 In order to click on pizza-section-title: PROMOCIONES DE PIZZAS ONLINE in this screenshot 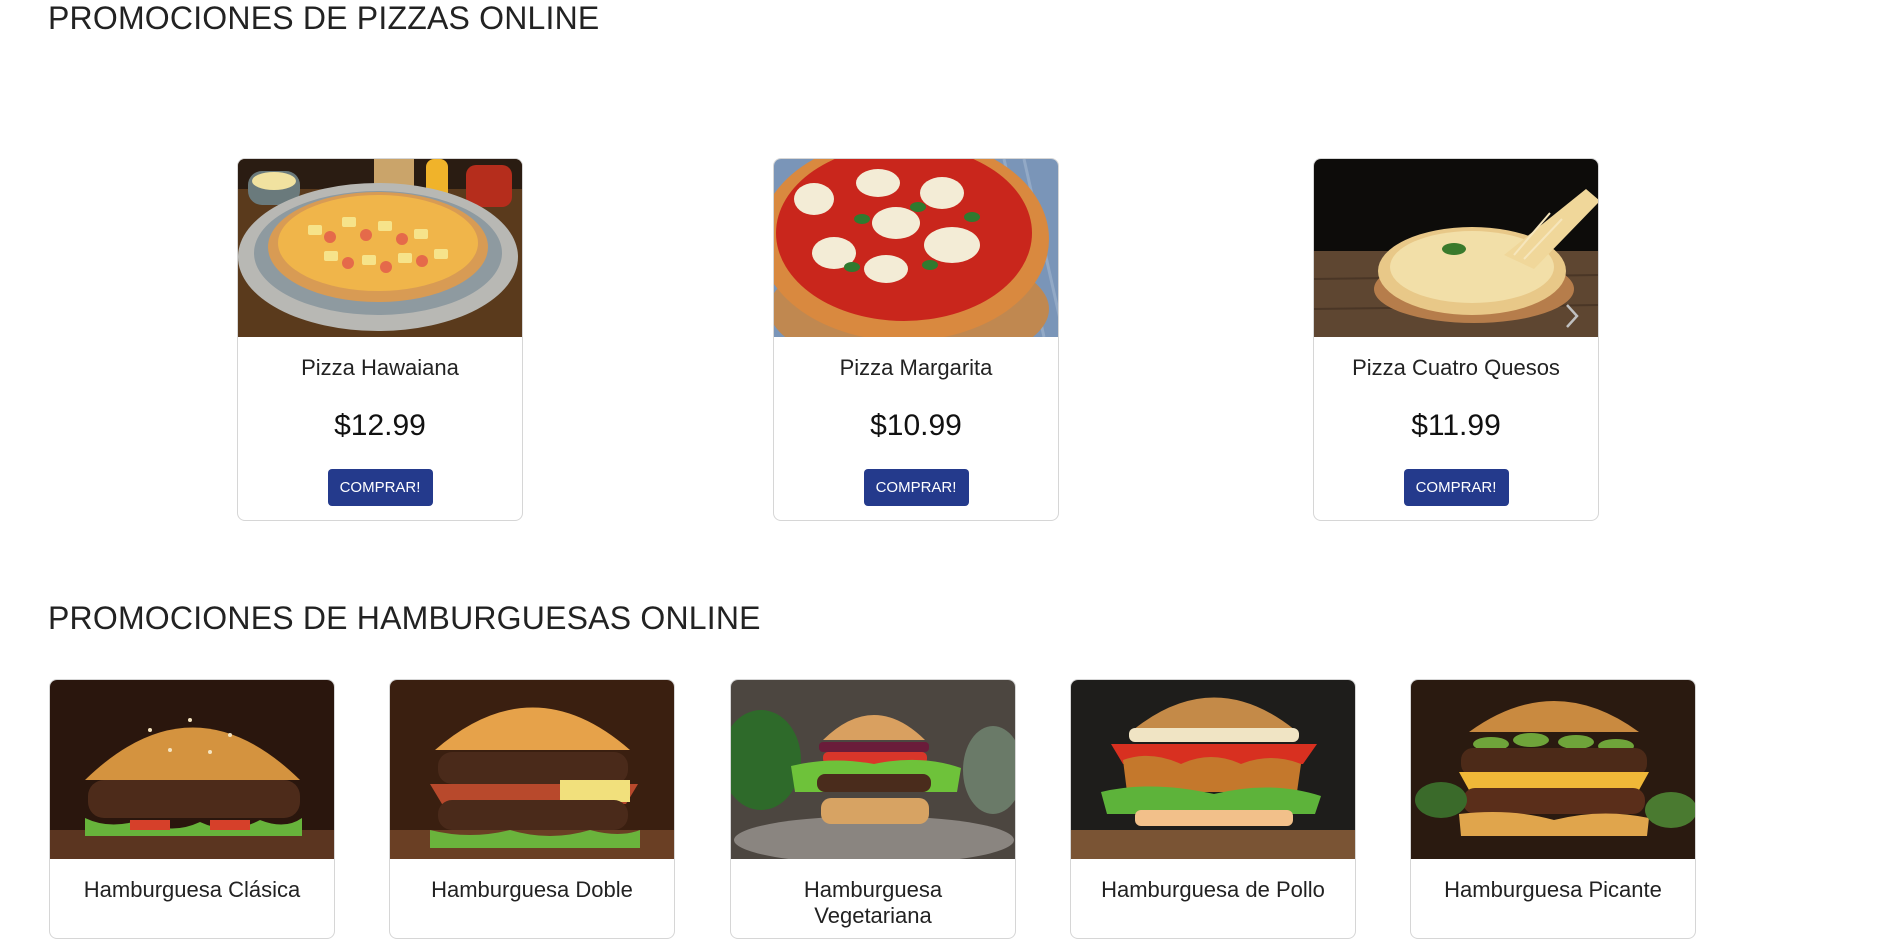, I will do `click(324, 18)`.